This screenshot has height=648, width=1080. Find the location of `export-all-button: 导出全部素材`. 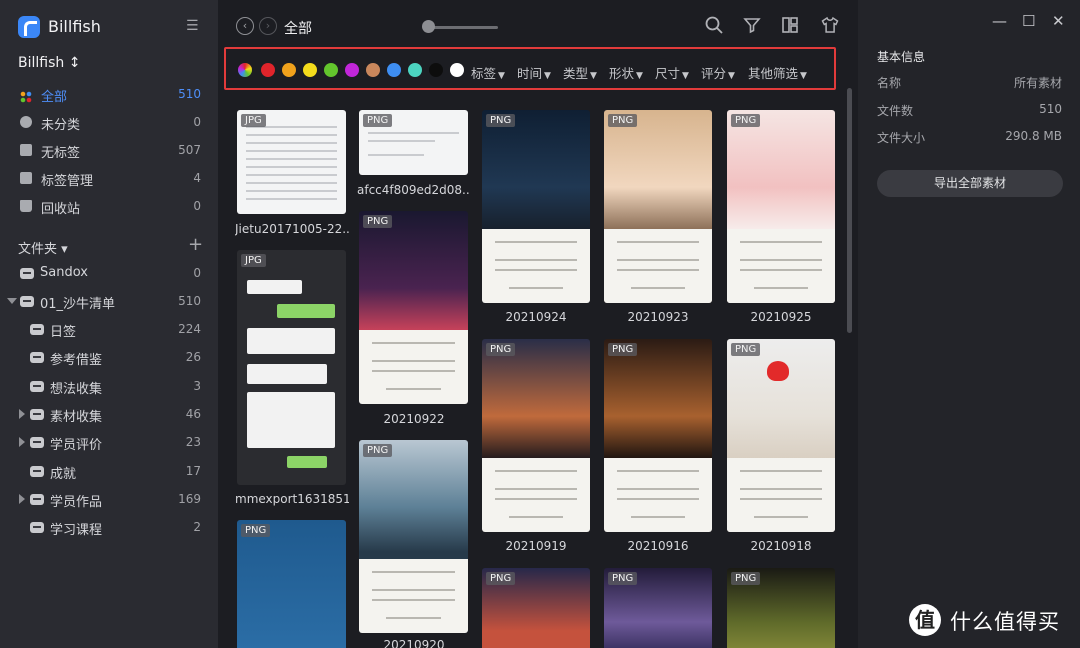

export-all-button: 导出全部素材 is located at coordinates (970, 183).